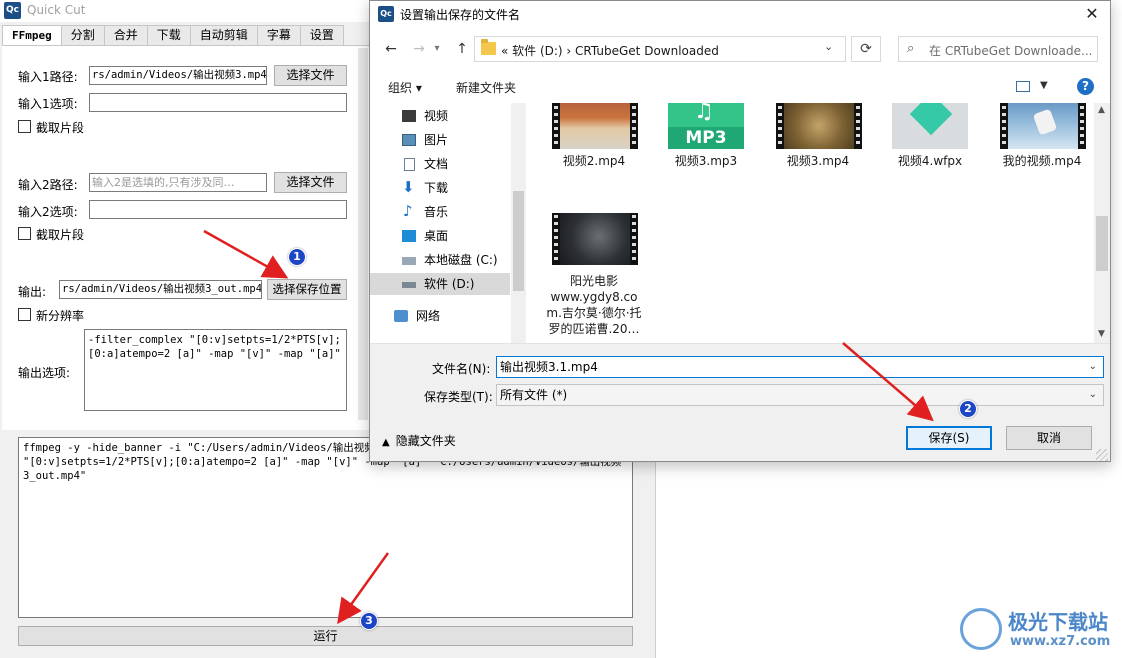  Describe the element at coordinates (949, 438) in the screenshot. I see `save-button: 保存(S)` at that location.